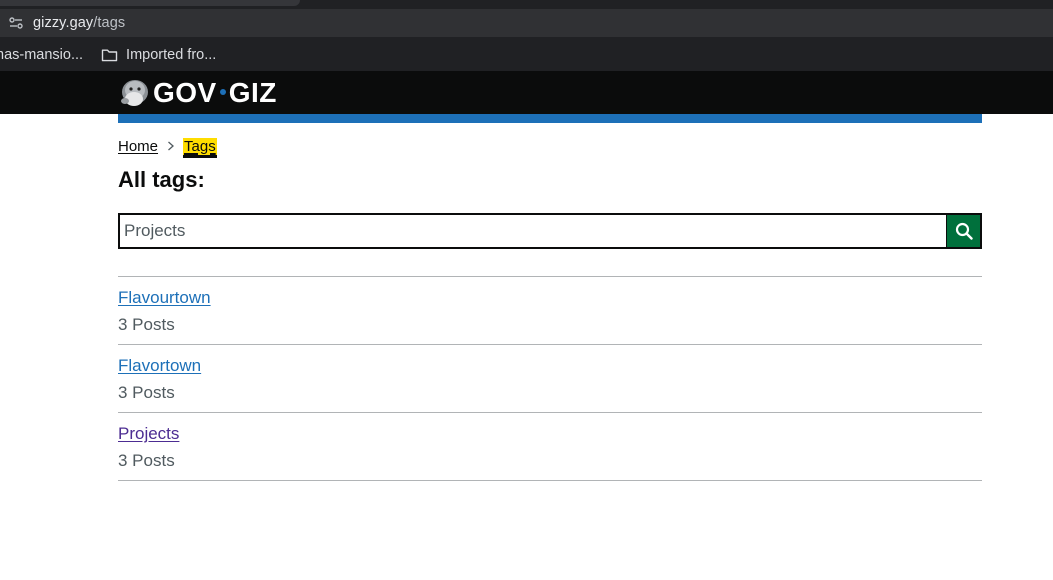  Describe the element at coordinates (171, 146) in the screenshot. I see `chevron-right-icon` at that location.